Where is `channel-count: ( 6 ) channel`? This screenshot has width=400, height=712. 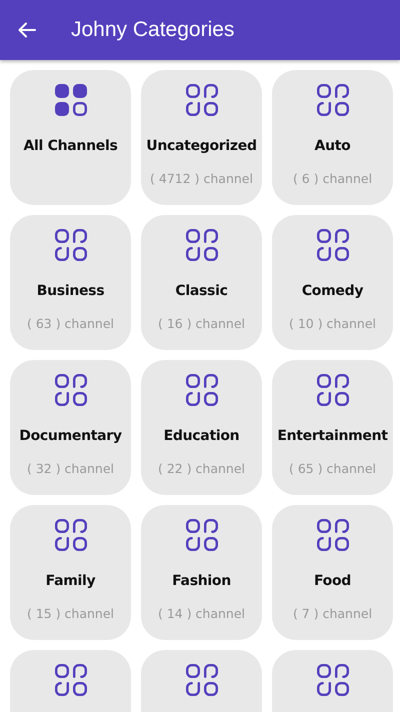
channel-count: ( 6 ) channel is located at coordinates (332, 178).